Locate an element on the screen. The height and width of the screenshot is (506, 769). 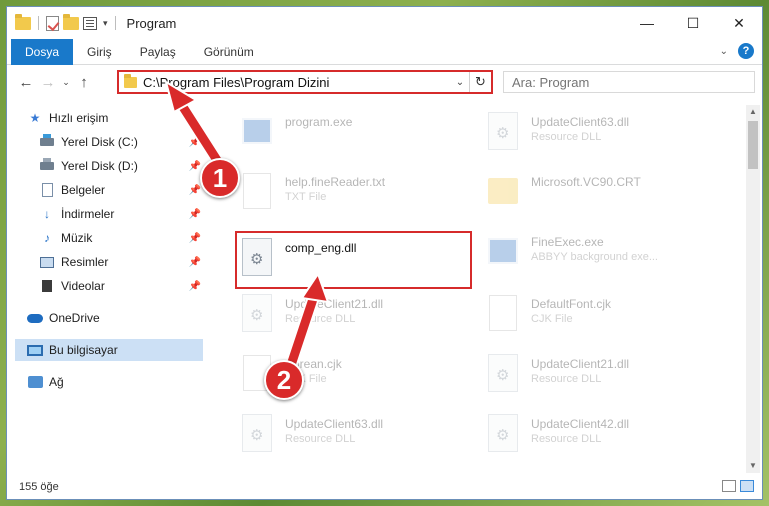
file-item: DefaultFont.cjk CJK File is located at coordinates (603, 314).